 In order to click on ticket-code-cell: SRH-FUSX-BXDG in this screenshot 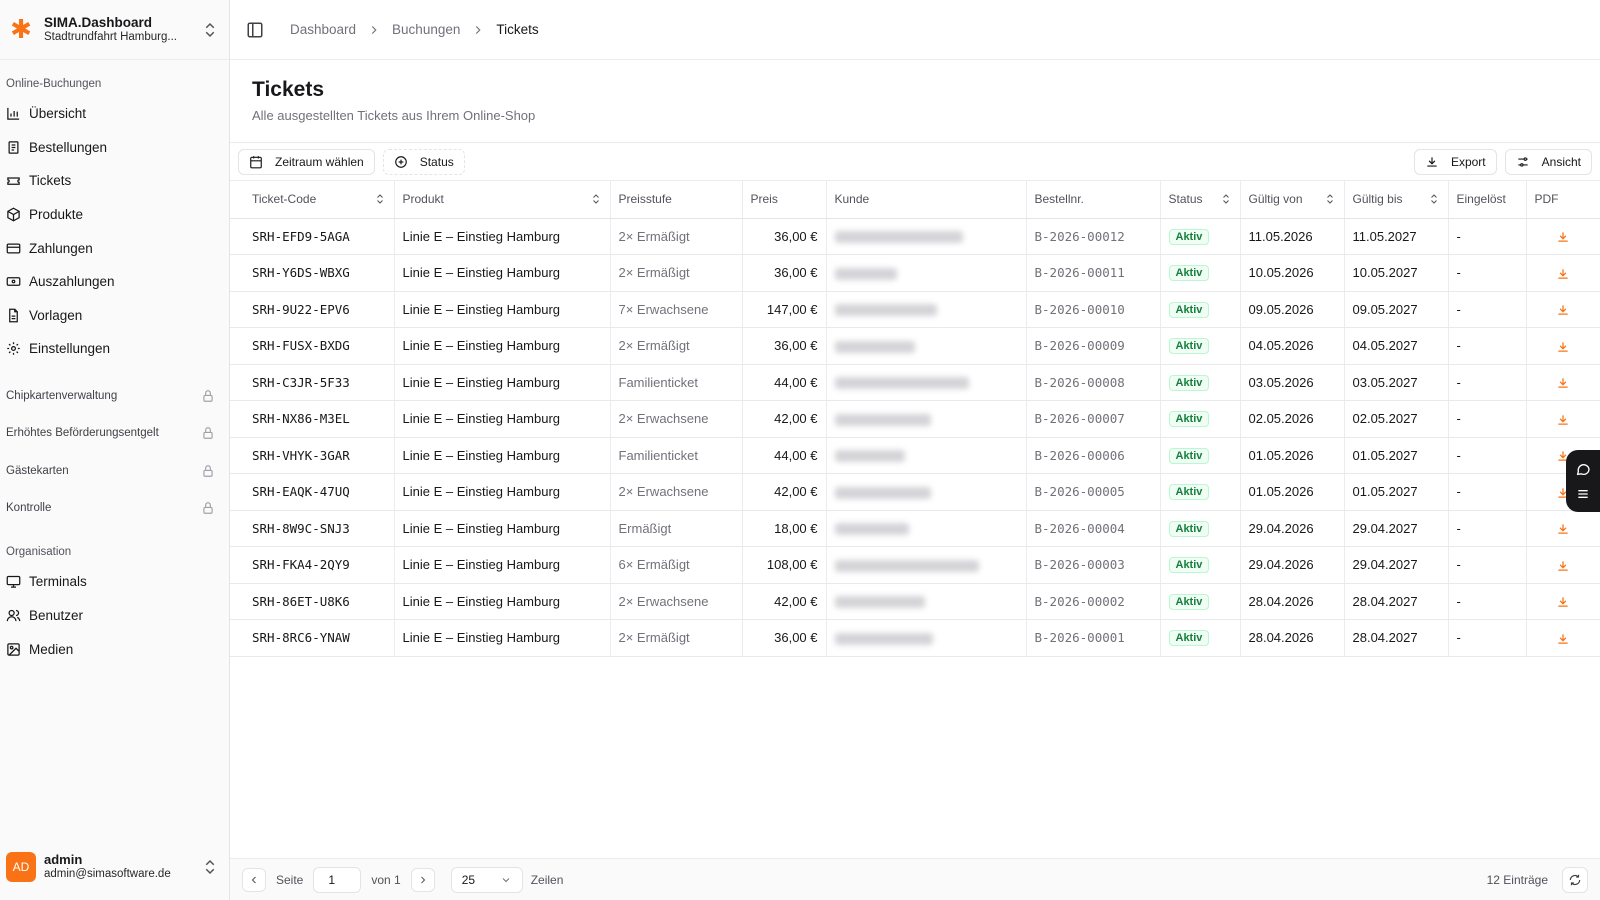, I will do `click(312, 346)`.